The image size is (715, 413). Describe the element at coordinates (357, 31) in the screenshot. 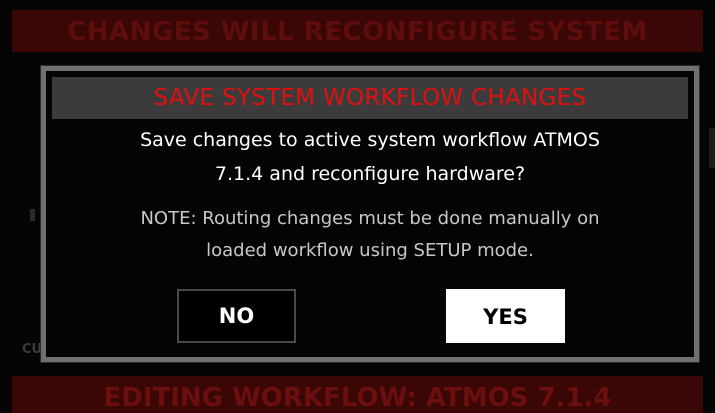

I see `background-top-banner: CHANGES WILL RECONFIGURE SYSTEM` at that location.